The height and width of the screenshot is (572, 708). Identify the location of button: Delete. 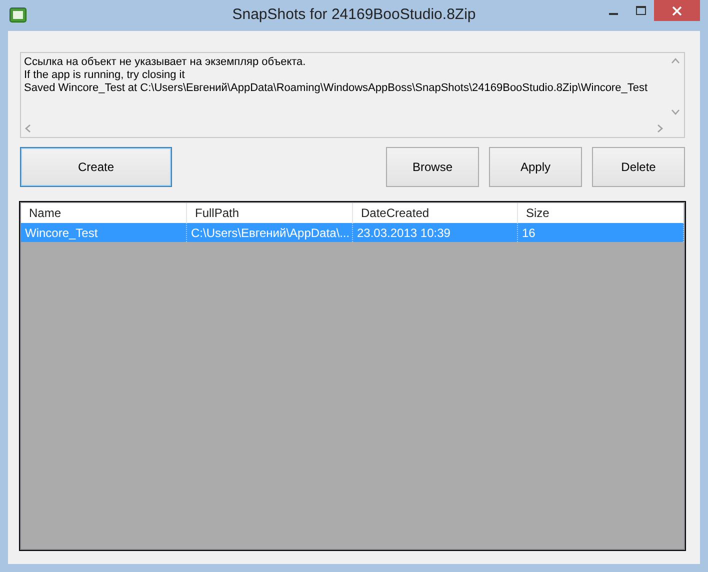
(638, 167).